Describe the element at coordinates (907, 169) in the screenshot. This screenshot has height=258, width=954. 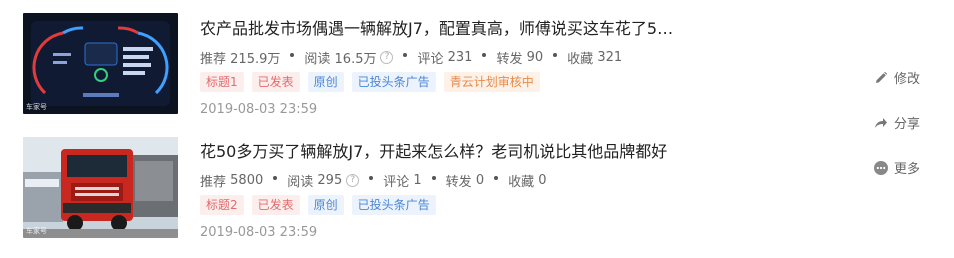
I see `more-label: 更多` at that location.